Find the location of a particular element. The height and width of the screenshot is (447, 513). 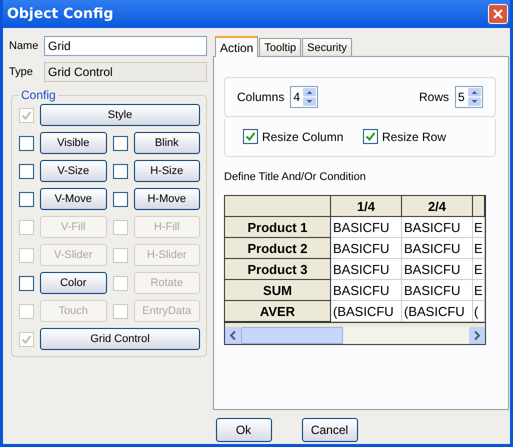

config-button: V-Size is located at coordinates (73, 171).